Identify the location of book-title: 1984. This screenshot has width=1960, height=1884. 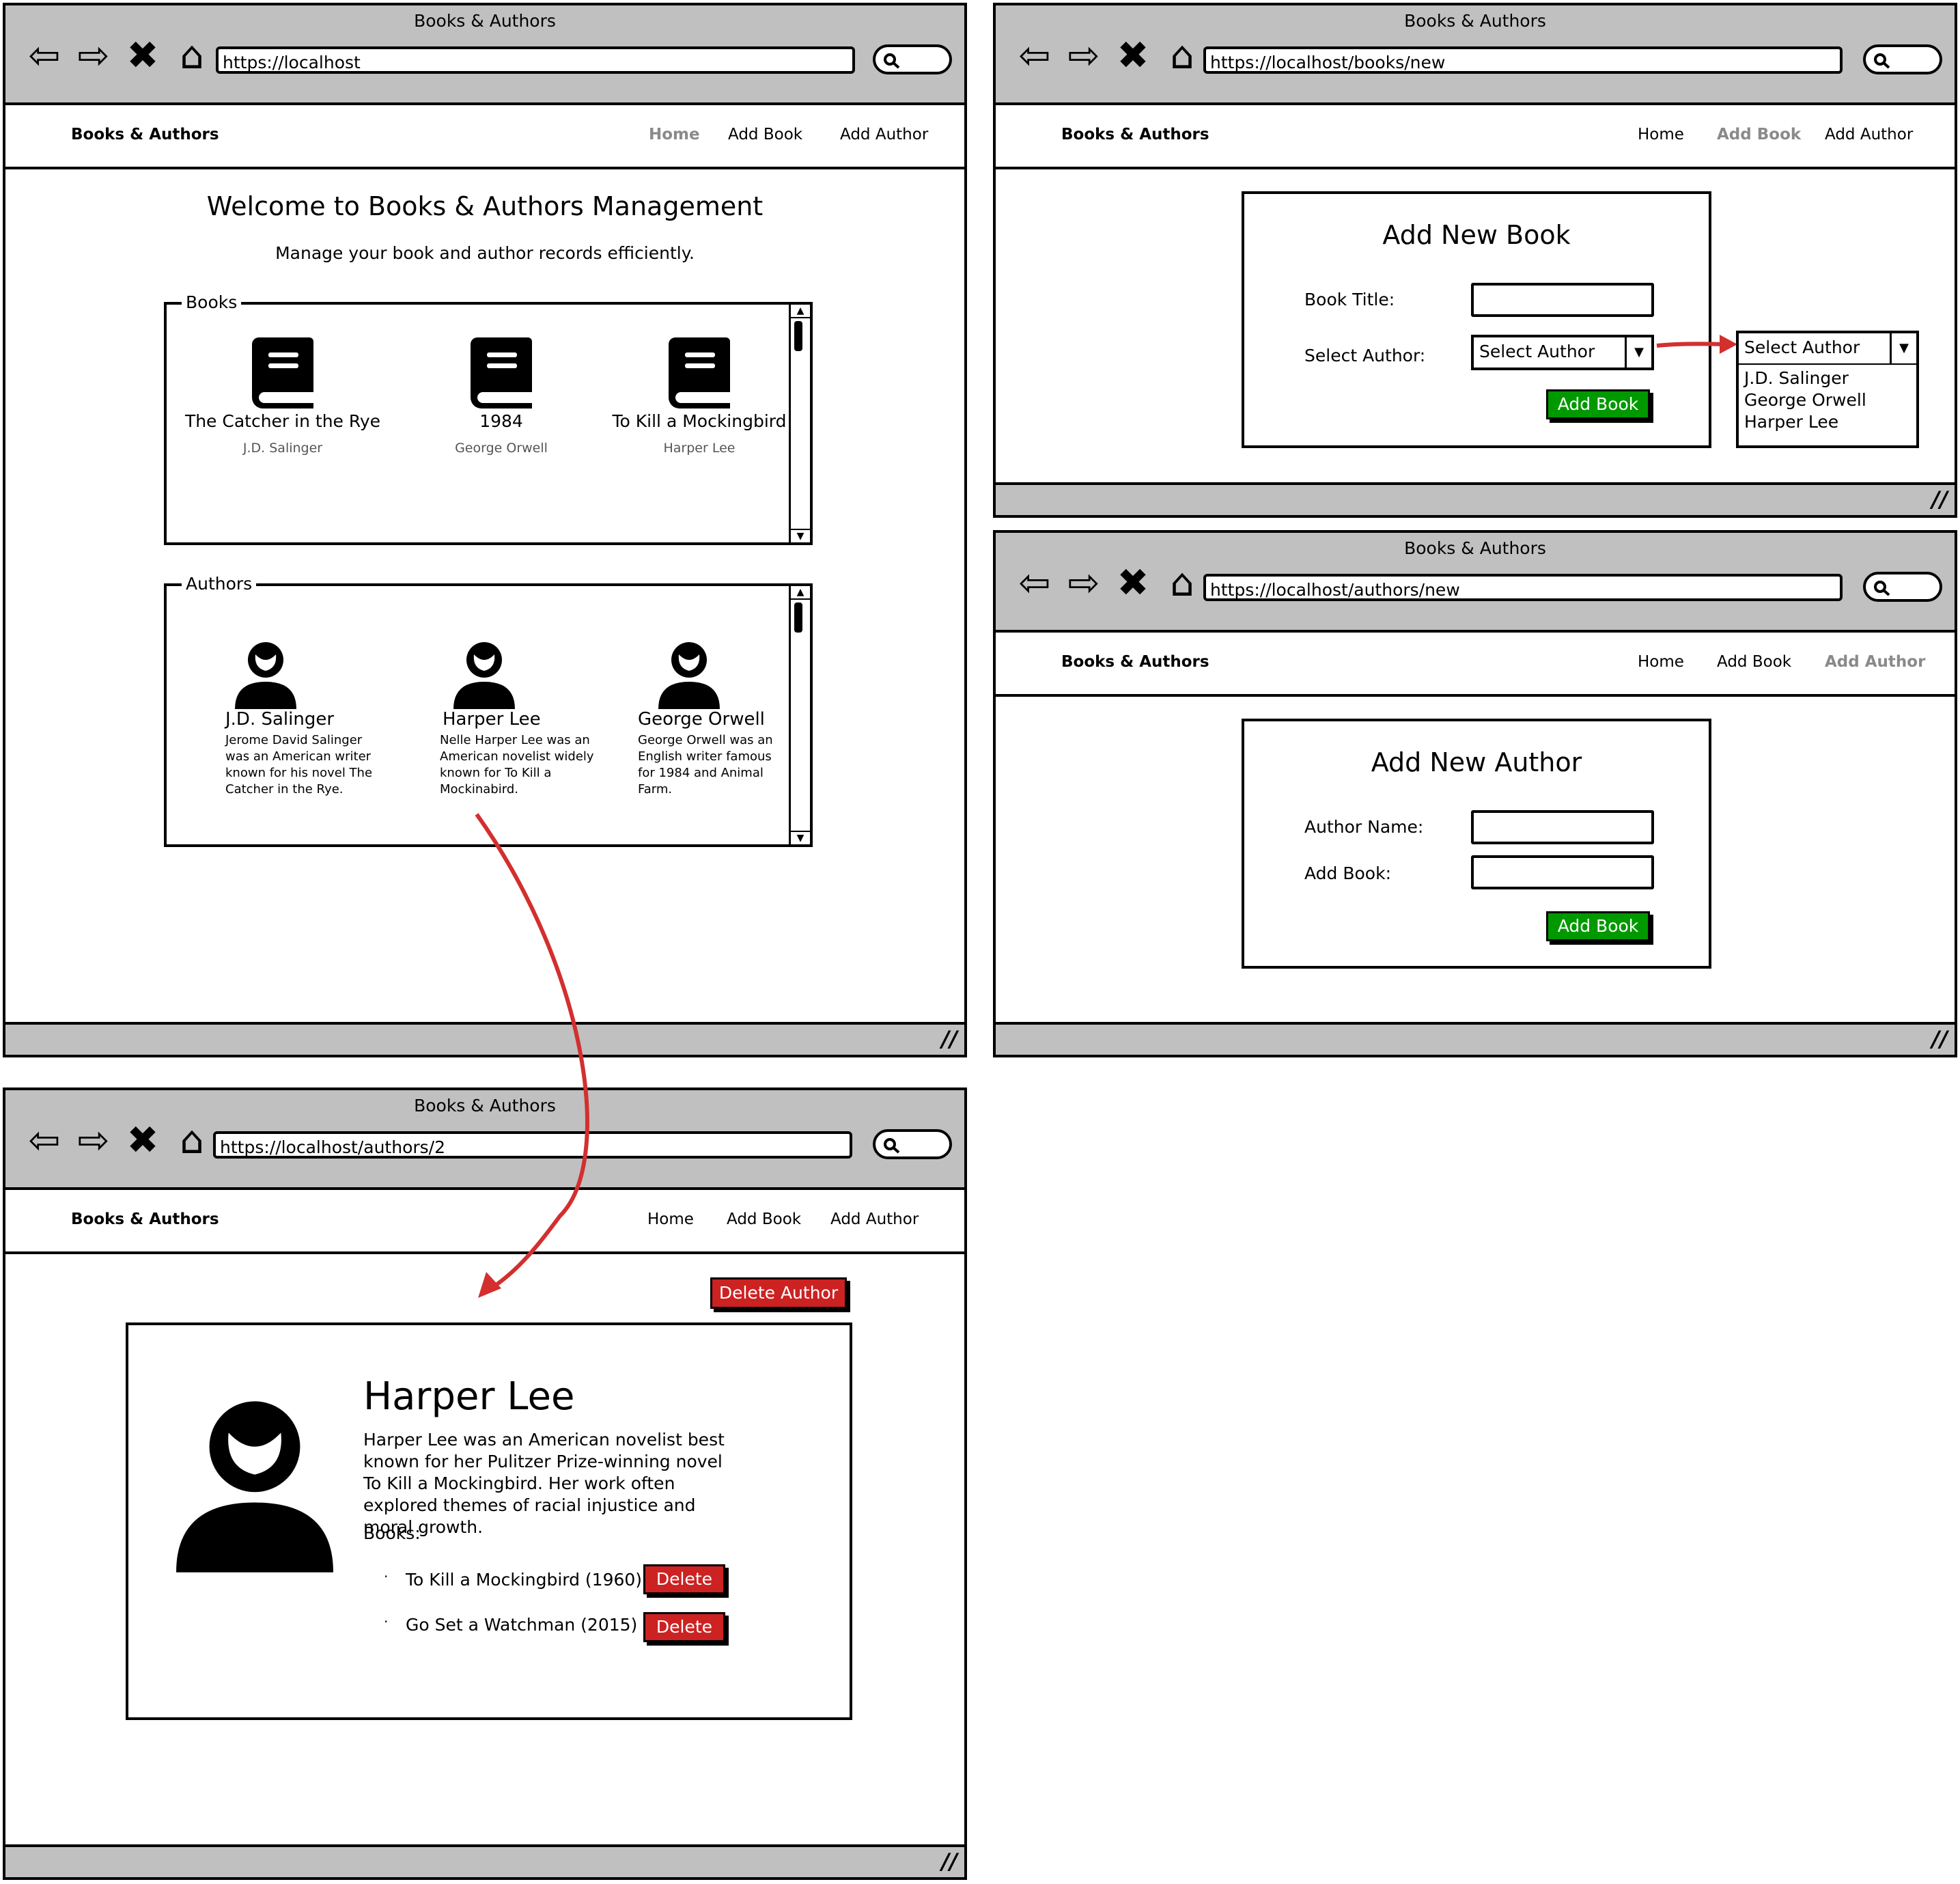
(501, 421).